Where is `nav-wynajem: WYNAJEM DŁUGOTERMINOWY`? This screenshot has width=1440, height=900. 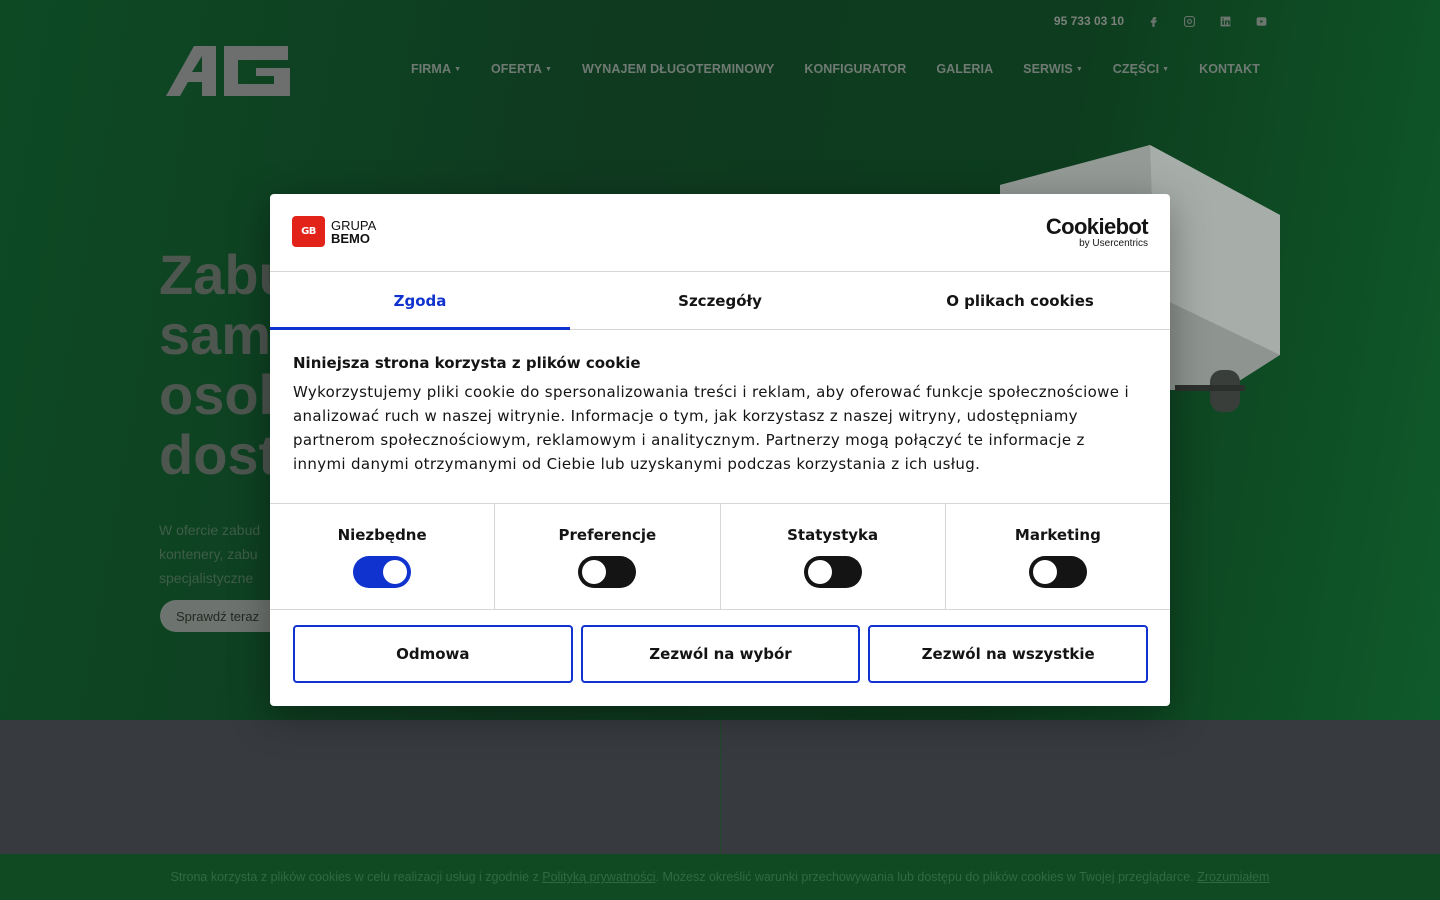
nav-wynajem: WYNAJEM DŁUGOTERMINOWY is located at coordinates (678, 69).